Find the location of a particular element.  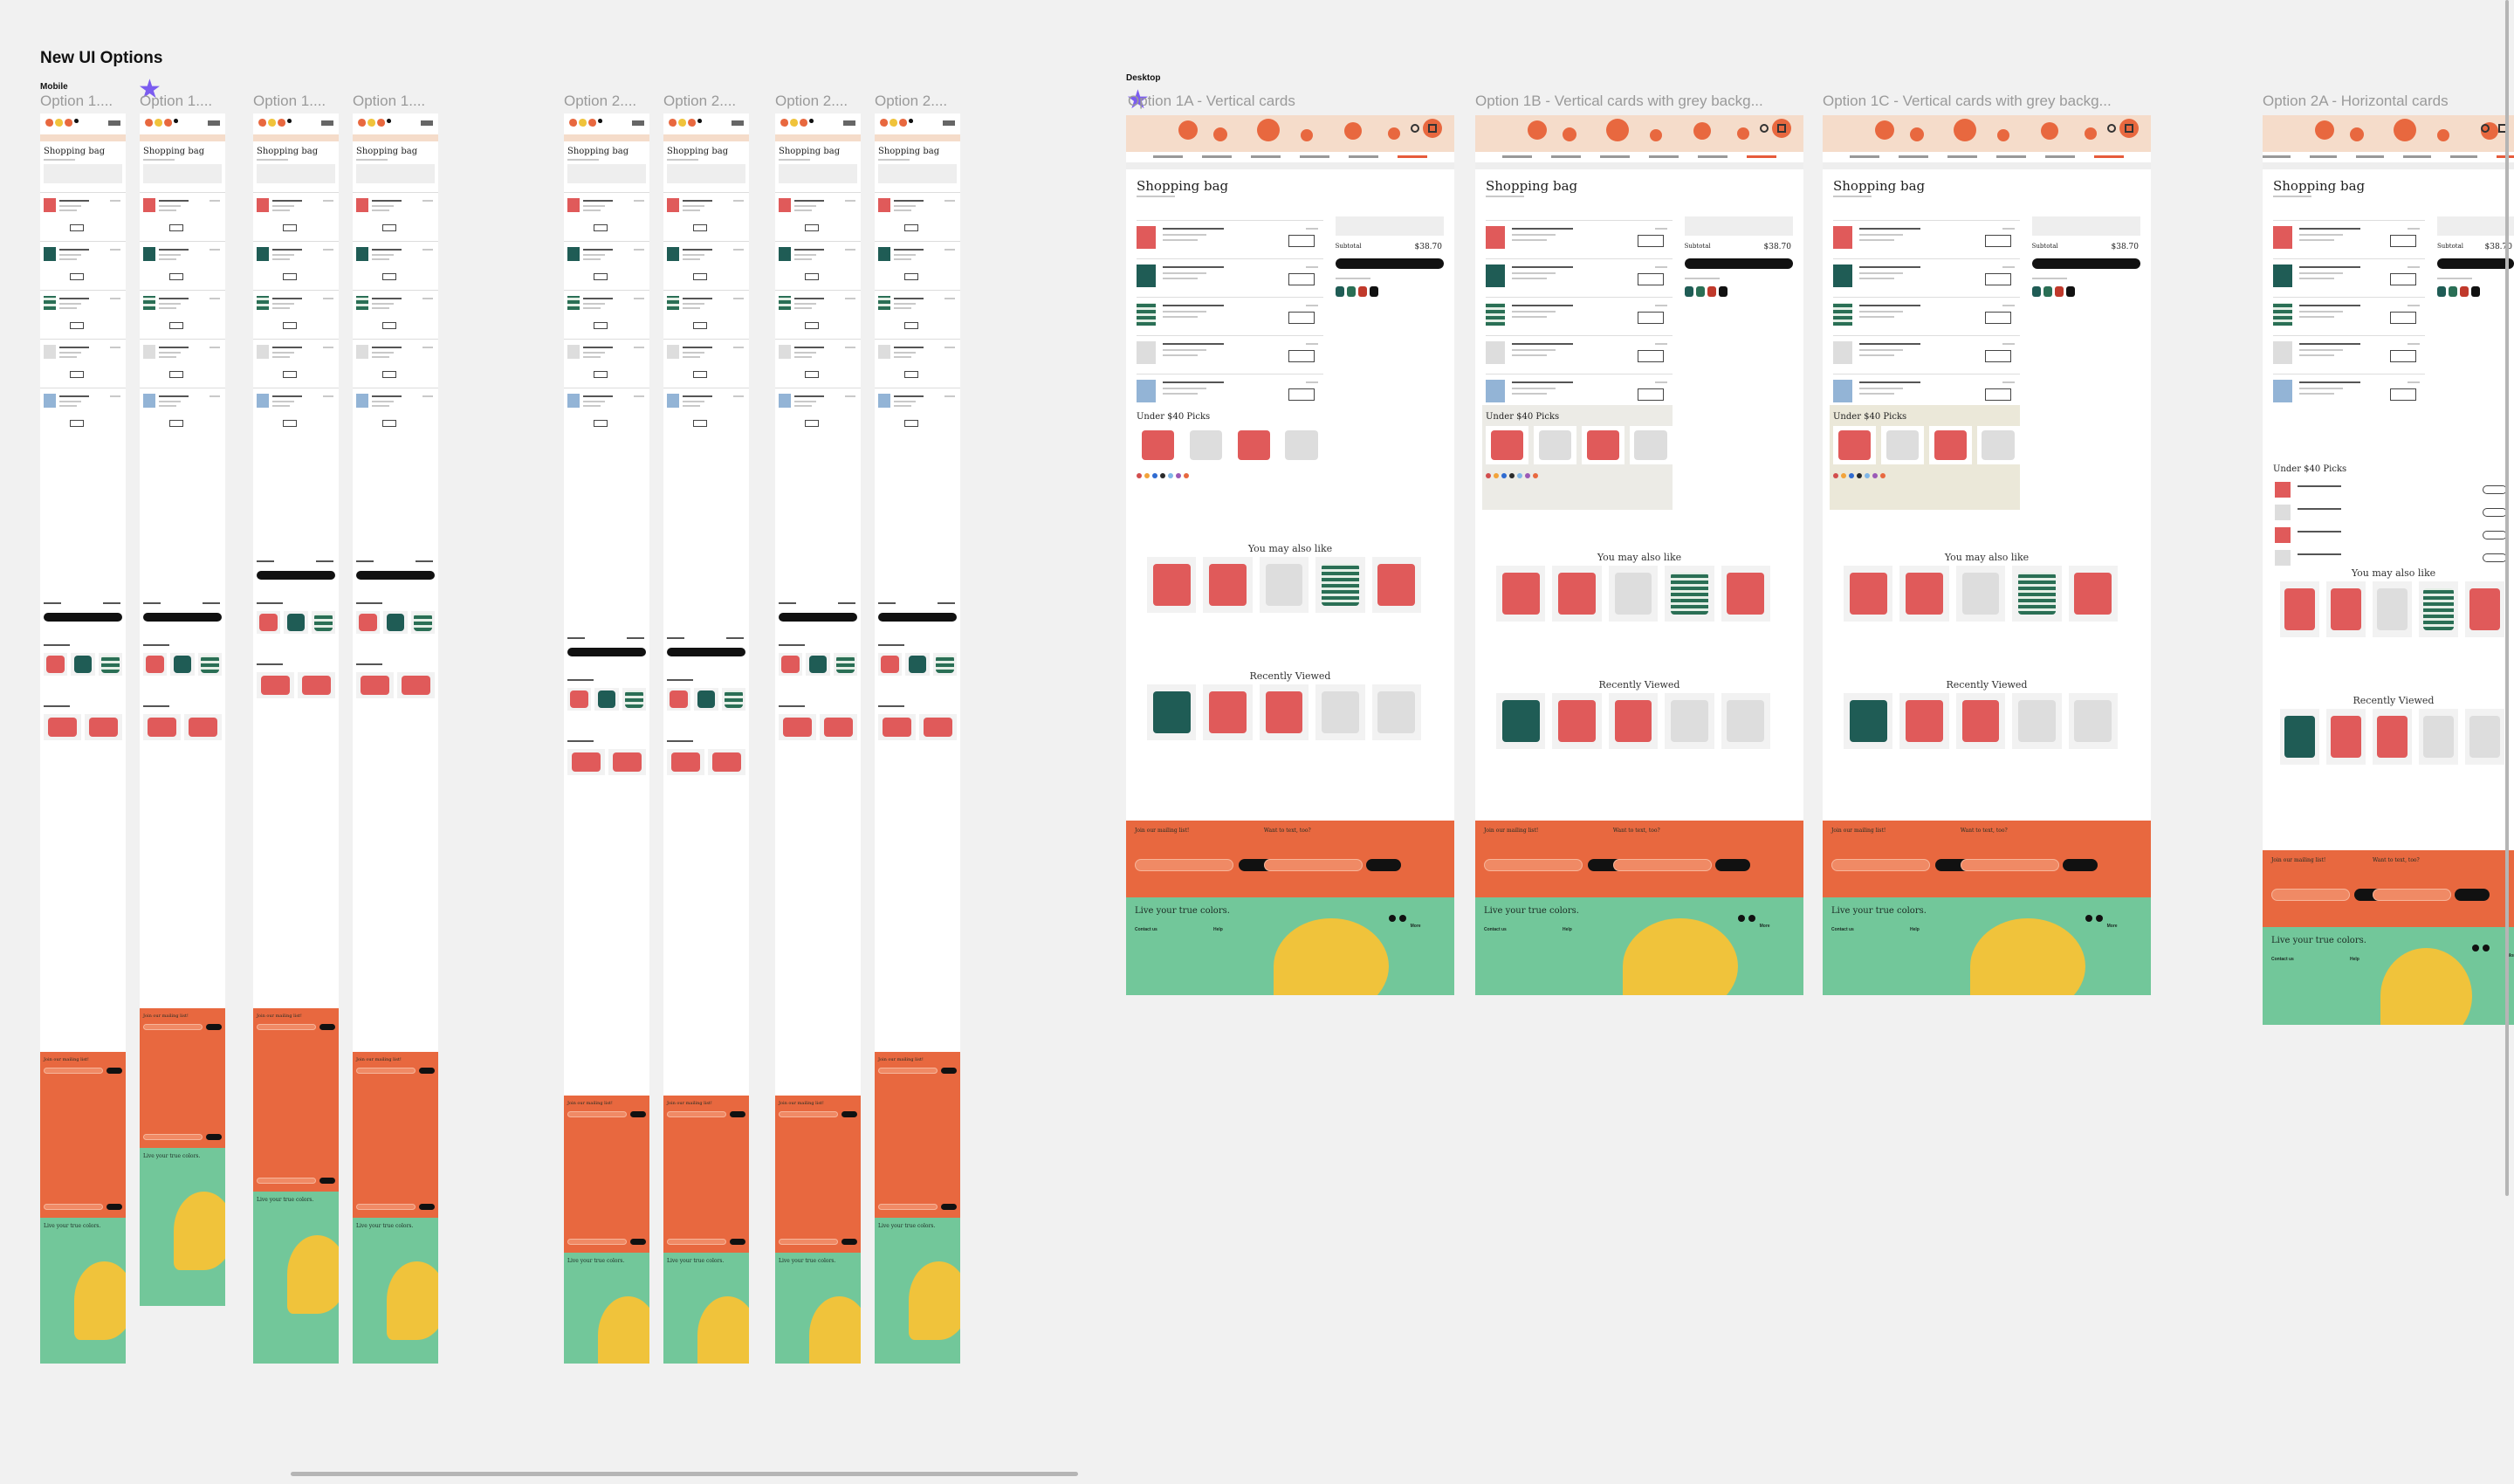

bag-icon is located at coordinates (1432, 128).